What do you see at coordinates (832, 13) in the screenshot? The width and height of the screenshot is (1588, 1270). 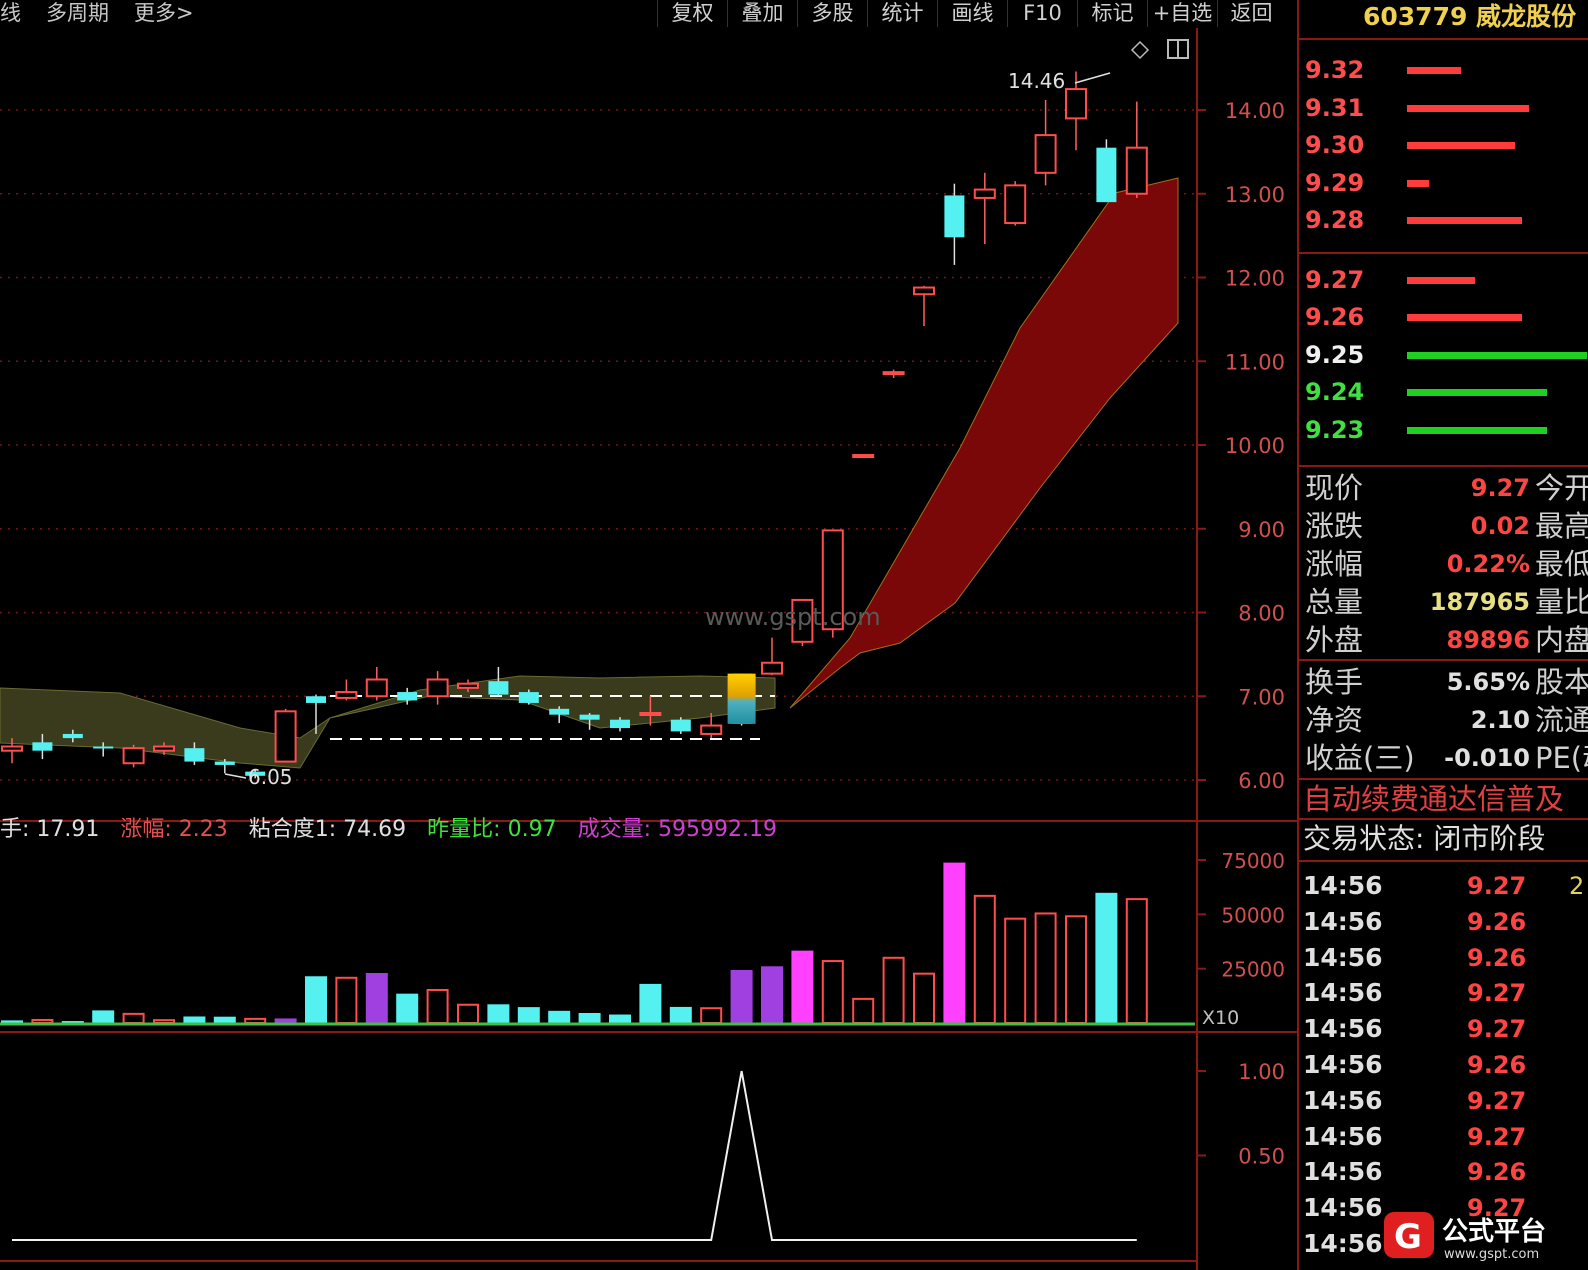 I see `multi-stock-button: 多股` at bounding box center [832, 13].